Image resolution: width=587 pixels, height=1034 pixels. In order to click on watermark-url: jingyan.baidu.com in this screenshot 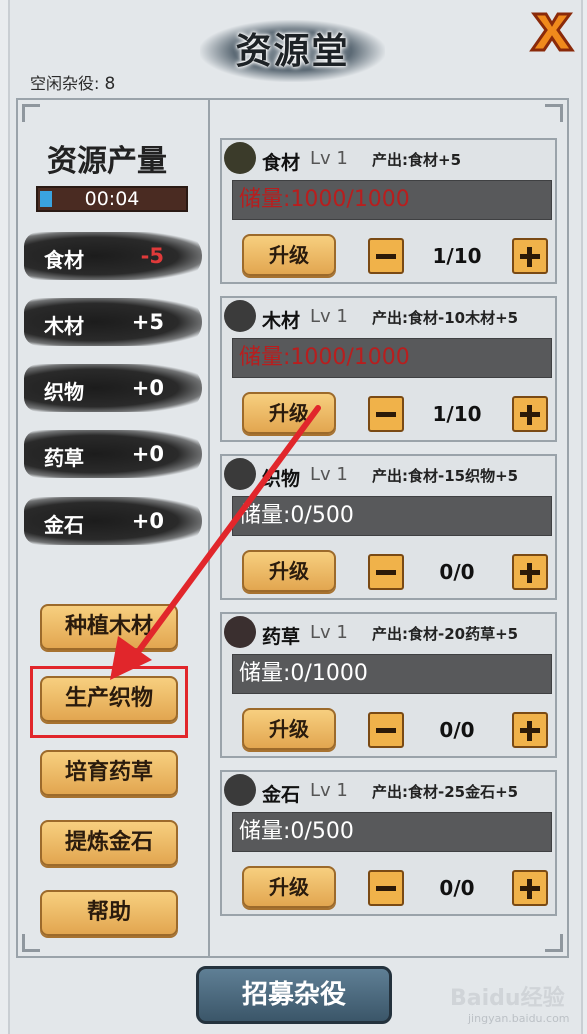, I will do `click(519, 1018)`.